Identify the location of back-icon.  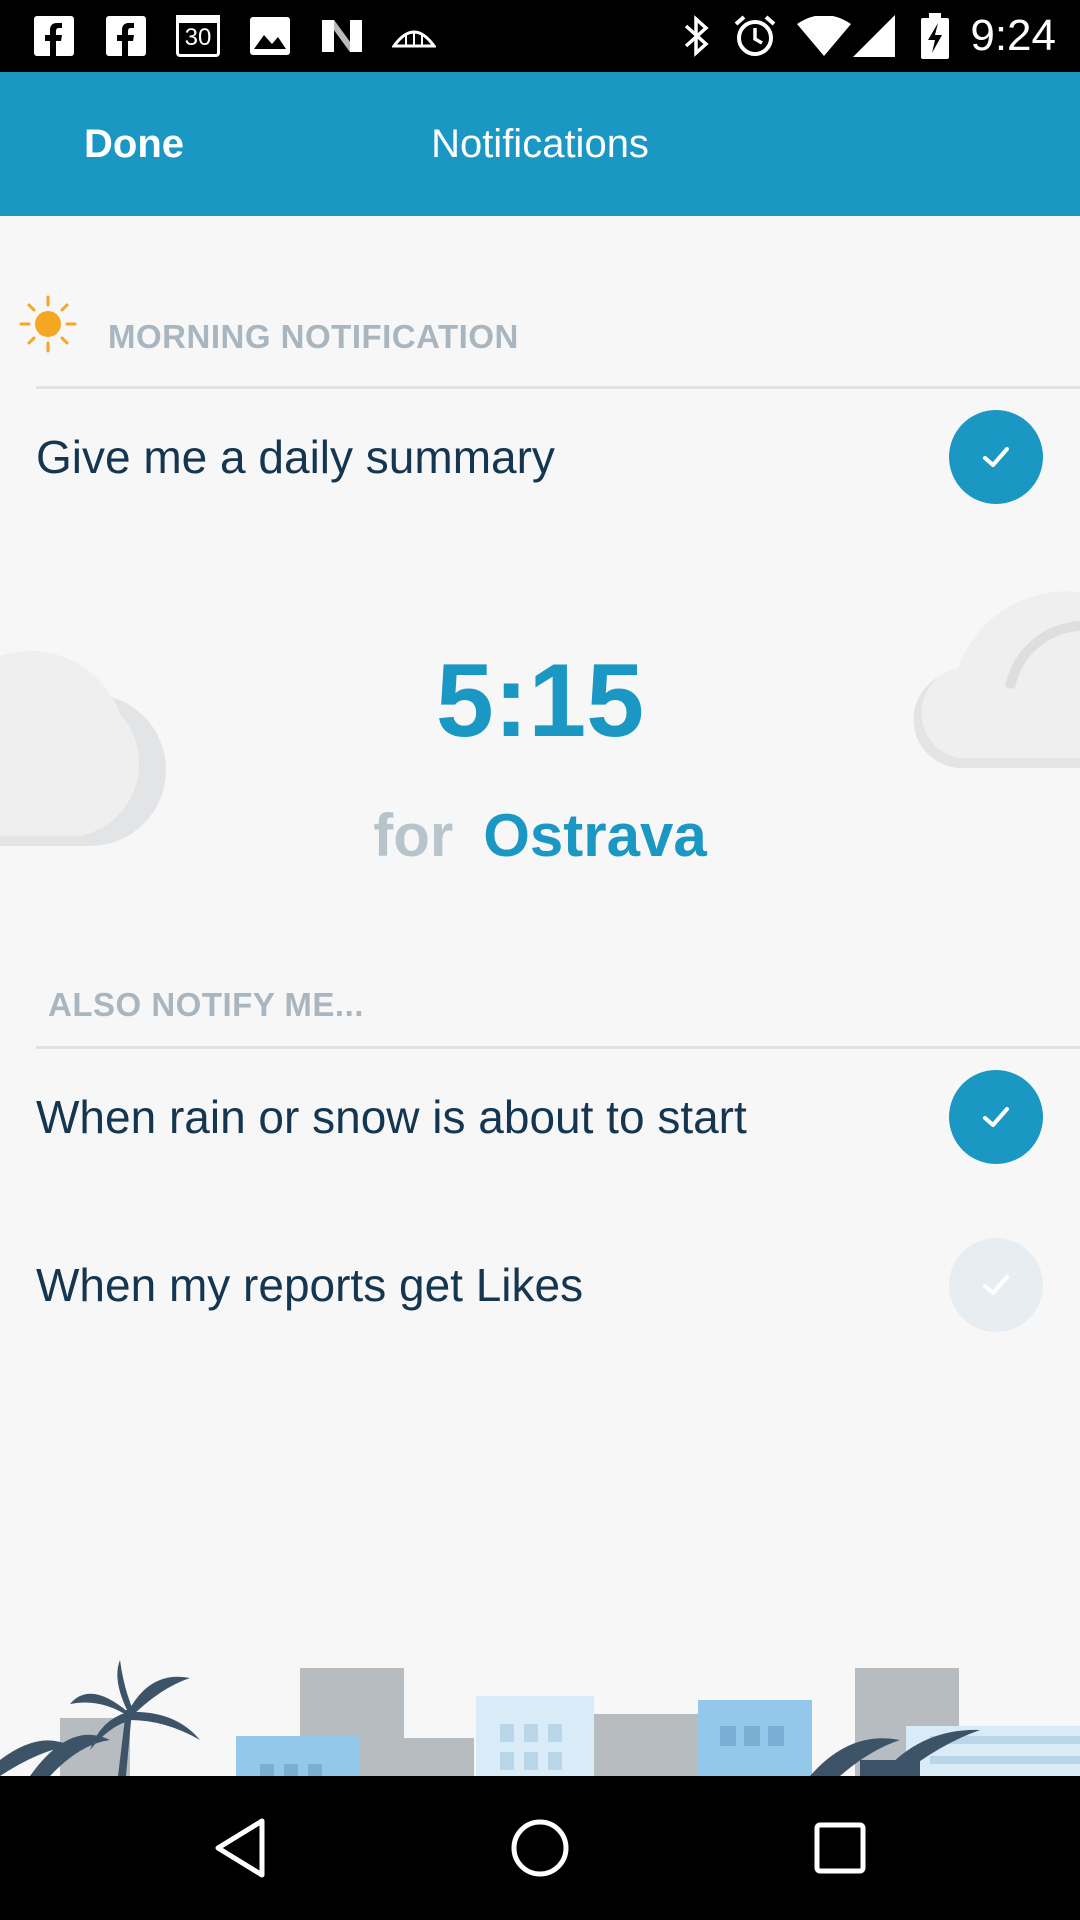
(240, 1848).